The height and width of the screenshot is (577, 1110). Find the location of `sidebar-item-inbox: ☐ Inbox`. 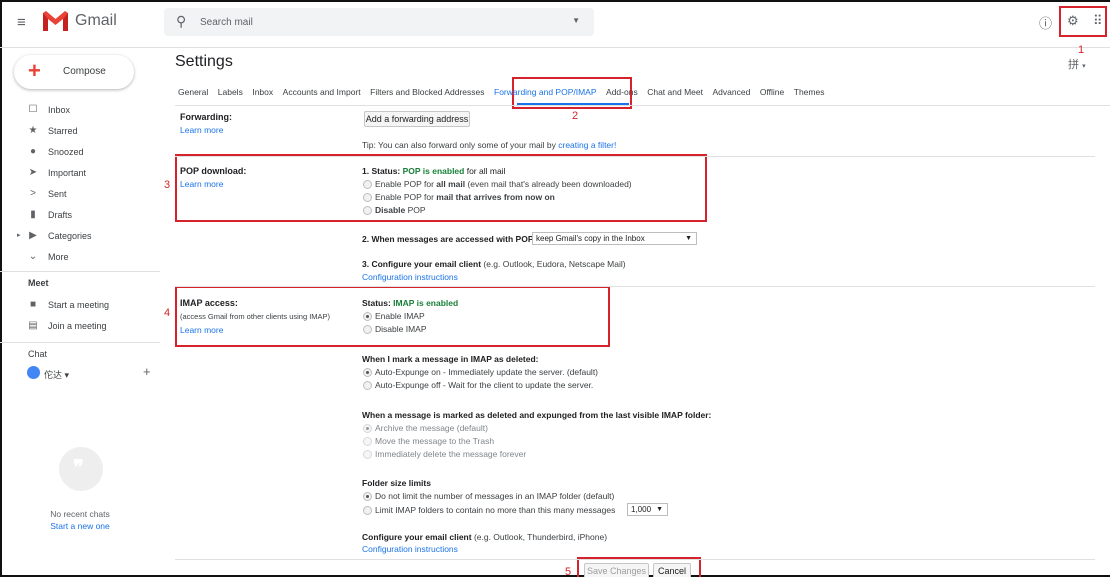

sidebar-item-inbox: ☐ Inbox is located at coordinates (80, 111).